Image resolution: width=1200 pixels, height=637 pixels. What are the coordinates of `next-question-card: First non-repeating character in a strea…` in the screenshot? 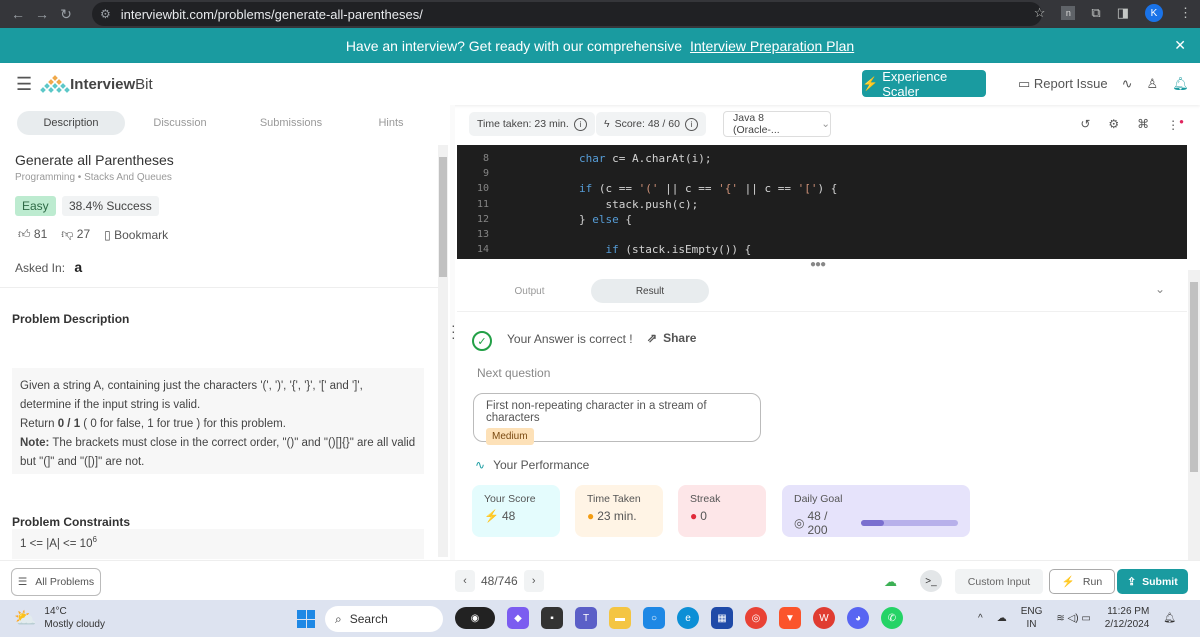 It's located at (617, 419).